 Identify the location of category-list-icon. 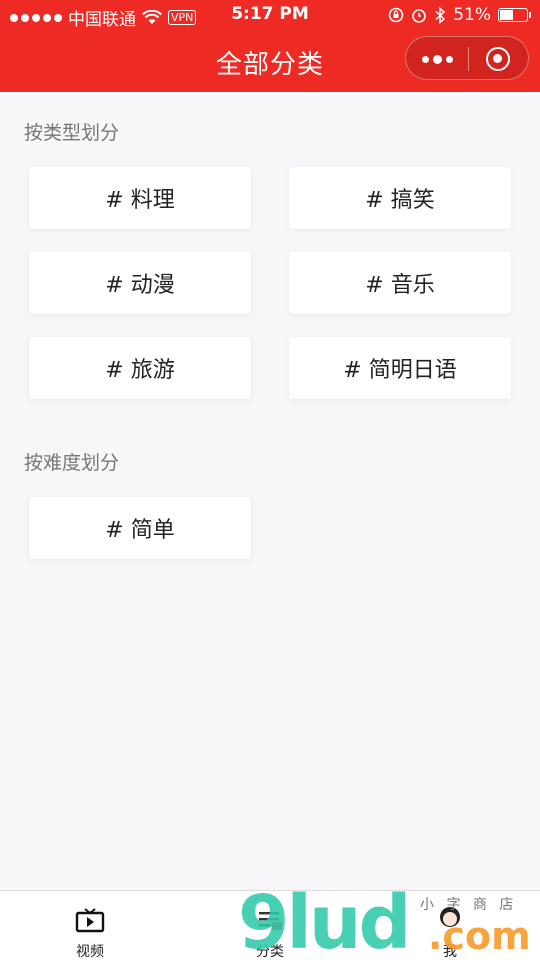
(270, 921).